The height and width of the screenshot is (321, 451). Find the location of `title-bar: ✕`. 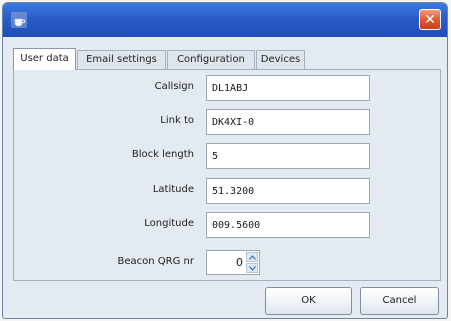

title-bar: ✕ is located at coordinates (225, 20).